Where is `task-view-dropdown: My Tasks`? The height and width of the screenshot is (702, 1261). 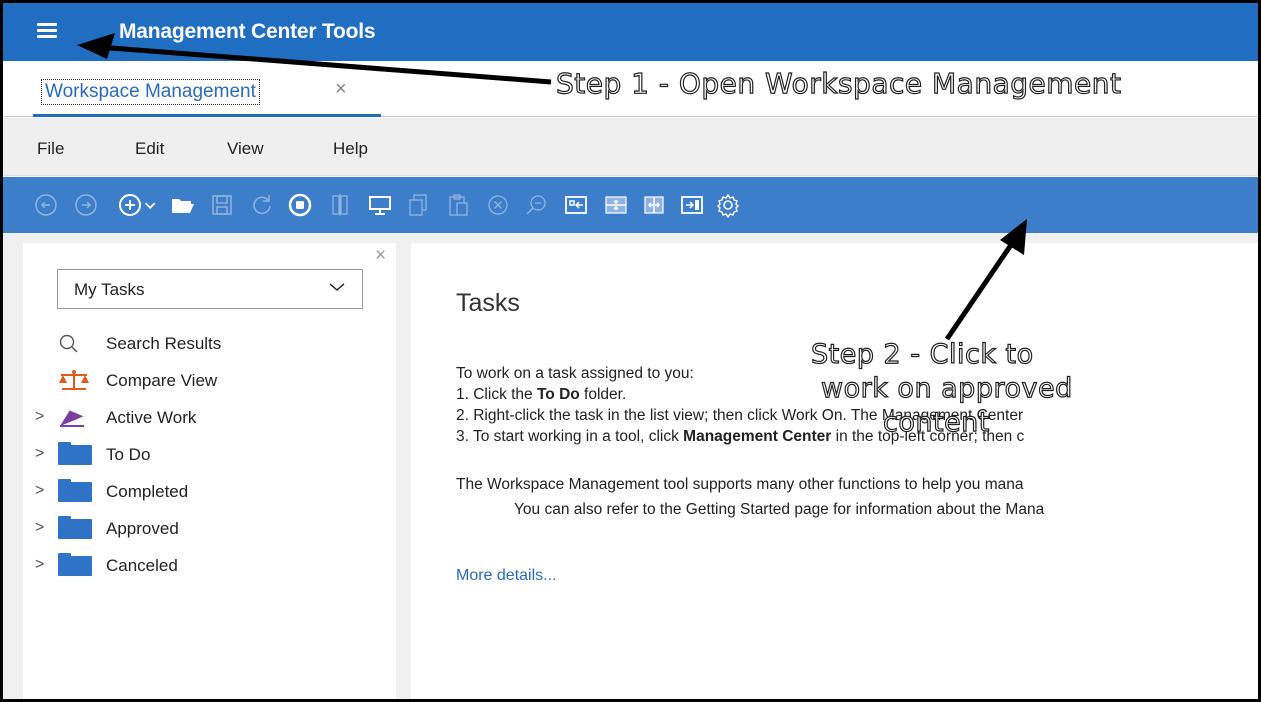
task-view-dropdown: My Tasks is located at coordinates (210, 289).